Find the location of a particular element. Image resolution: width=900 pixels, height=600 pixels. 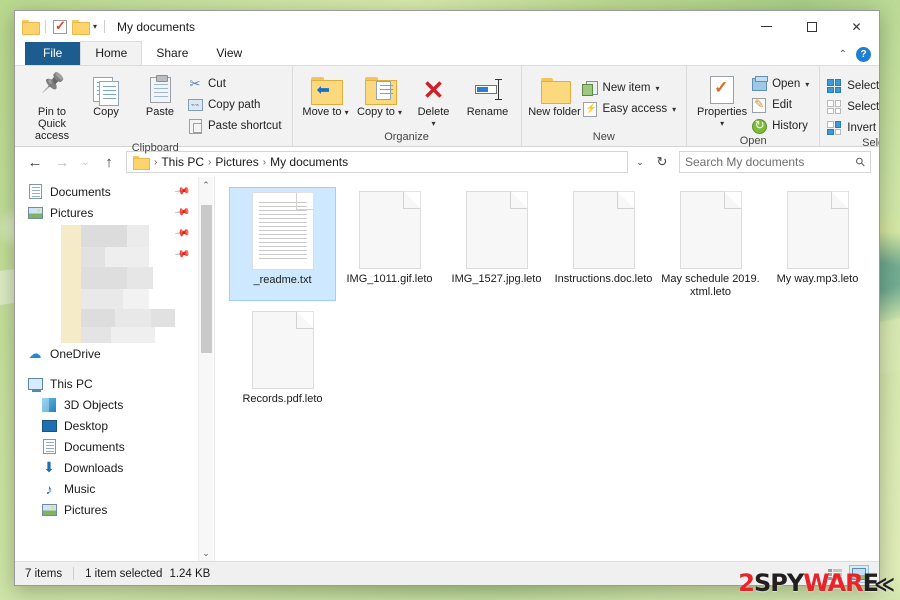

window-controls: ✕ is located at coordinates (811, 26).